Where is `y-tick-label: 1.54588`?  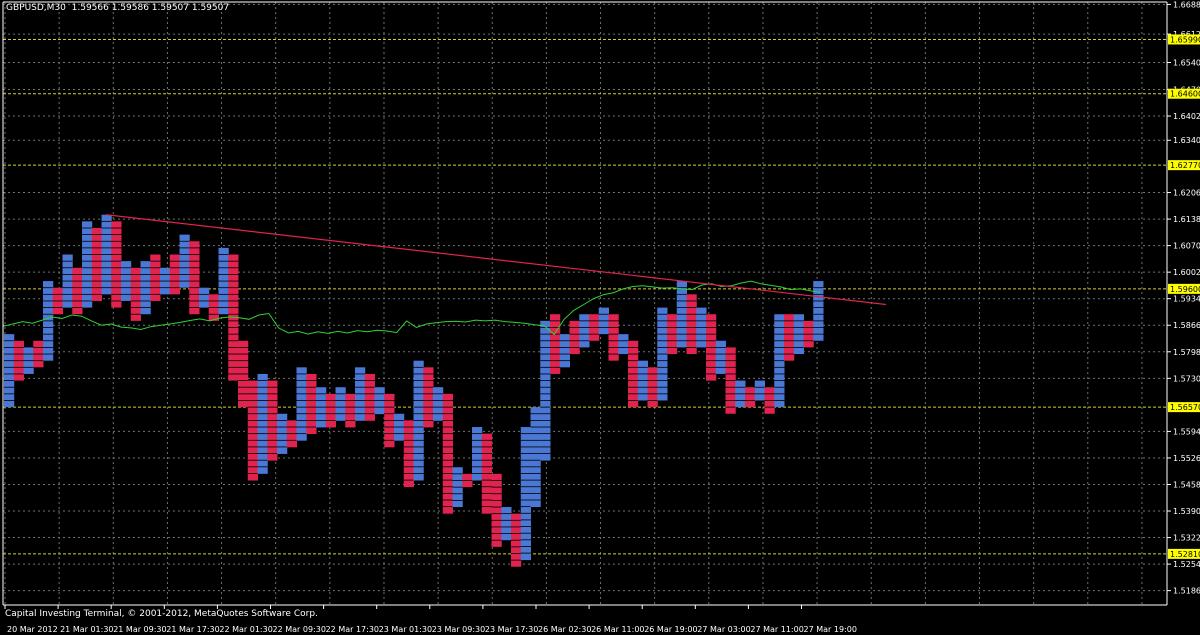 y-tick-label: 1.54588 is located at coordinates (1186, 484).